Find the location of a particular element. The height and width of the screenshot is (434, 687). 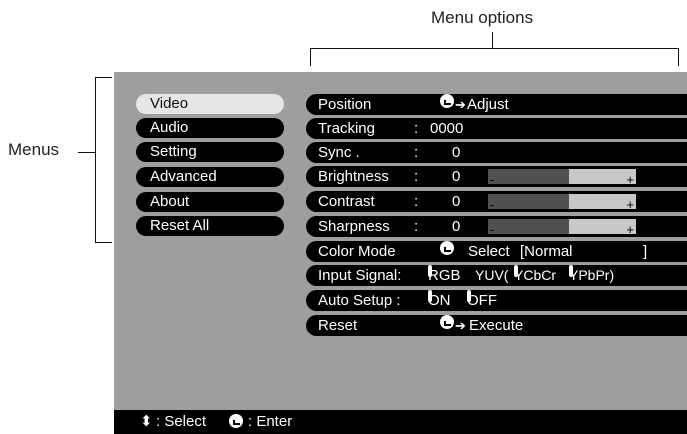

brightness-slider: - + is located at coordinates (562, 178).